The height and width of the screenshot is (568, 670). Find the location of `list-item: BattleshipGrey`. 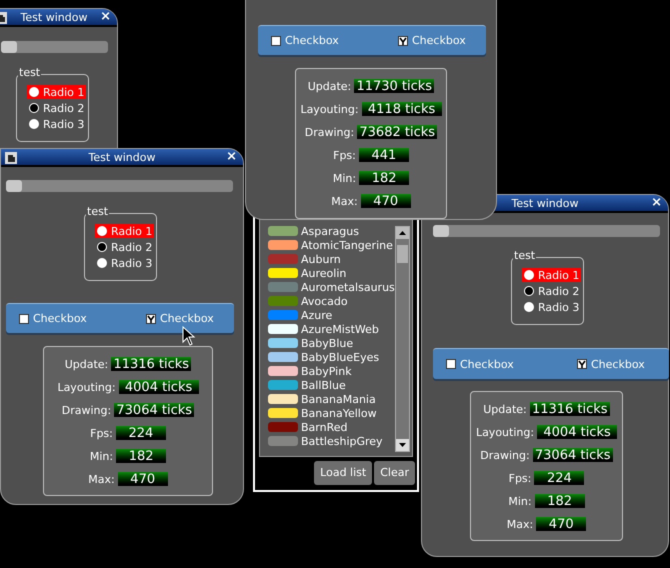

list-item: BattleshipGrey is located at coordinates (331, 441).